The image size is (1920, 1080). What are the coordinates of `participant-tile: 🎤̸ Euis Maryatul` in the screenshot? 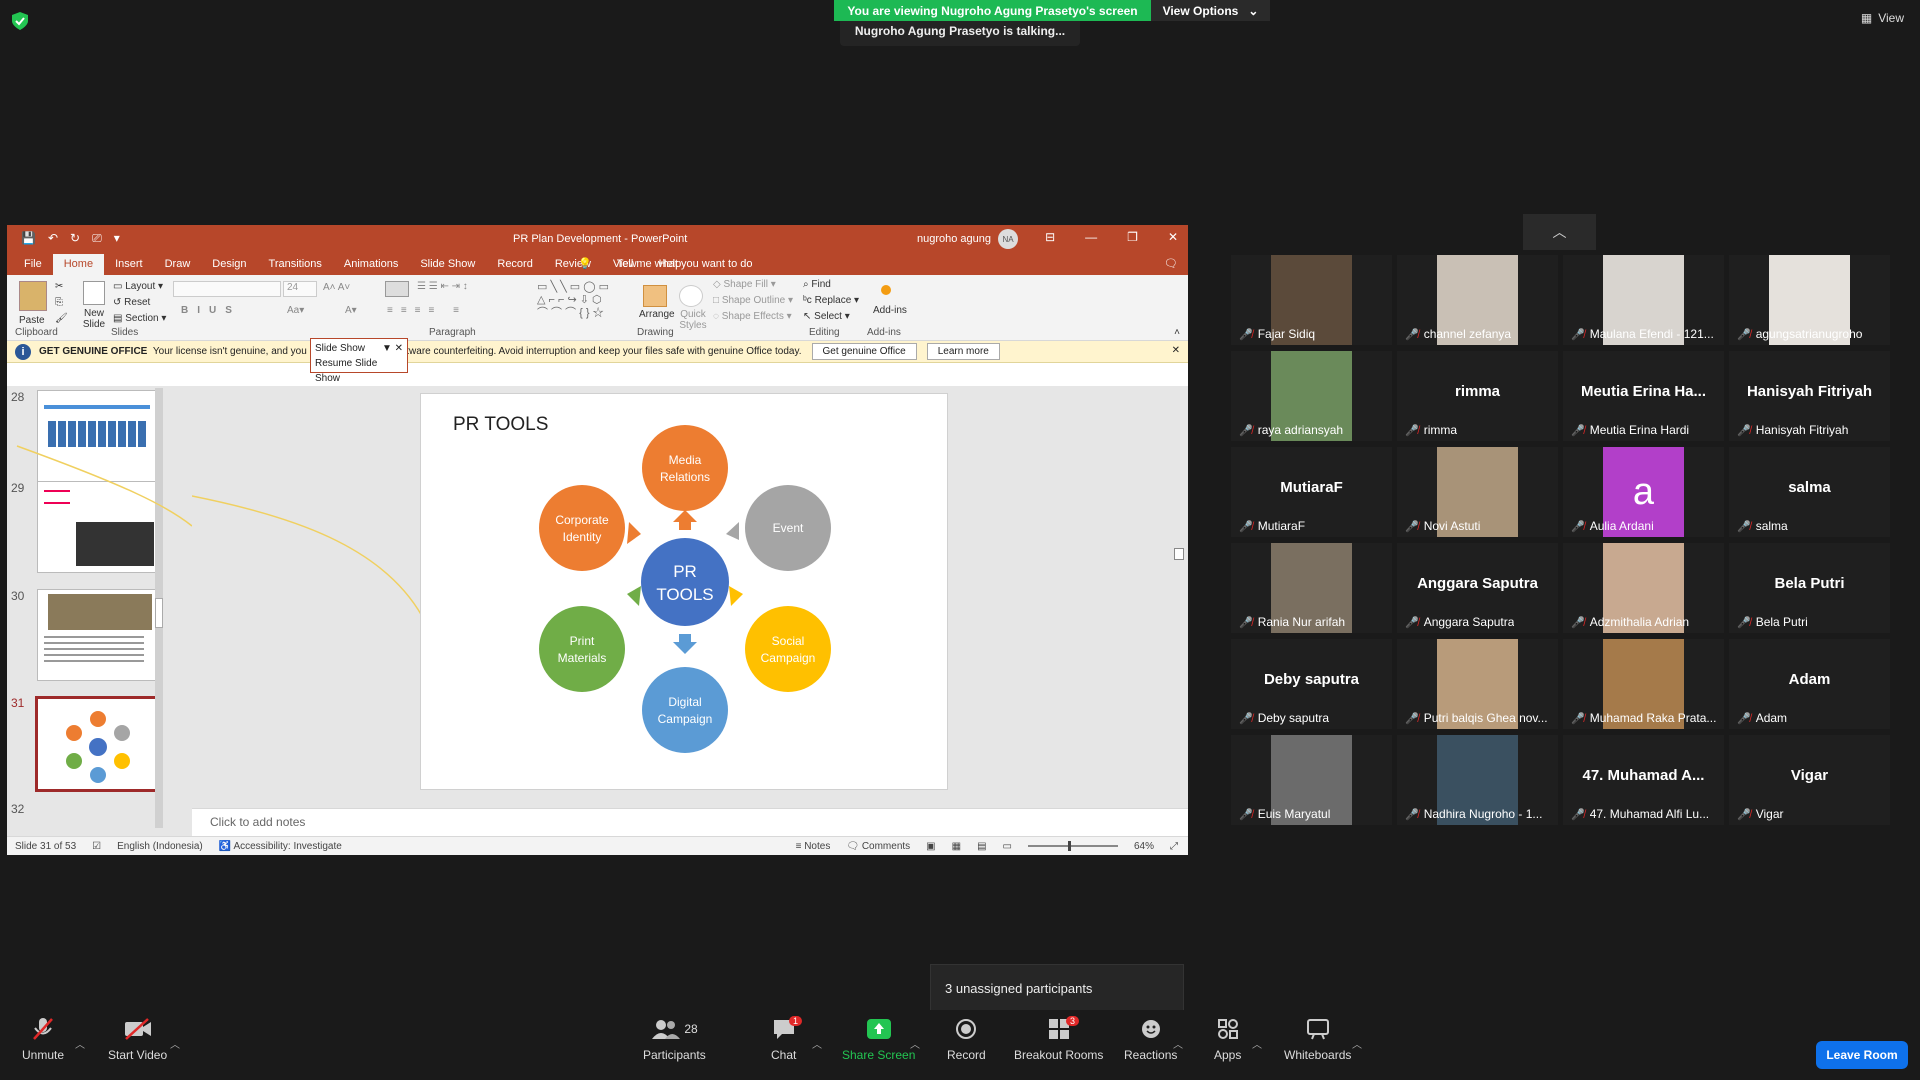 It's located at (1311, 780).